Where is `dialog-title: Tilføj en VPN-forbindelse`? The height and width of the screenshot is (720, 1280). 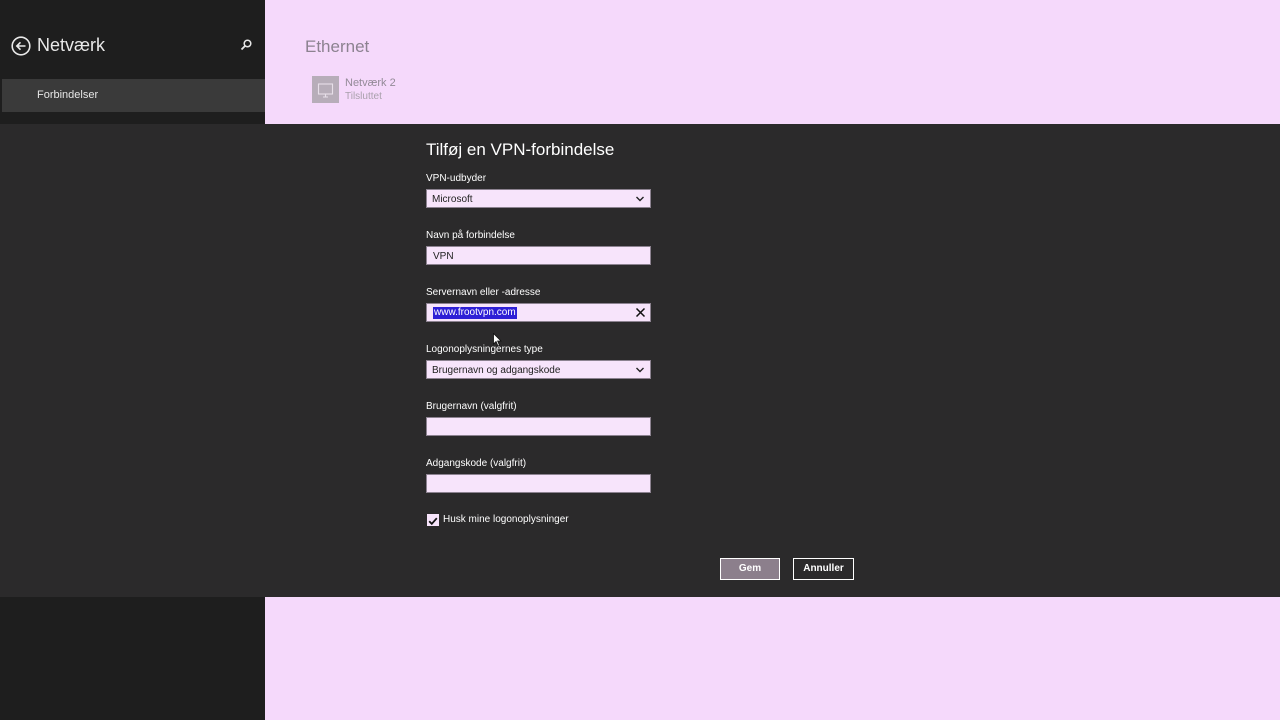
dialog-title: Tilføj en VPN-forbindelse is located at coordinates (520, 149).